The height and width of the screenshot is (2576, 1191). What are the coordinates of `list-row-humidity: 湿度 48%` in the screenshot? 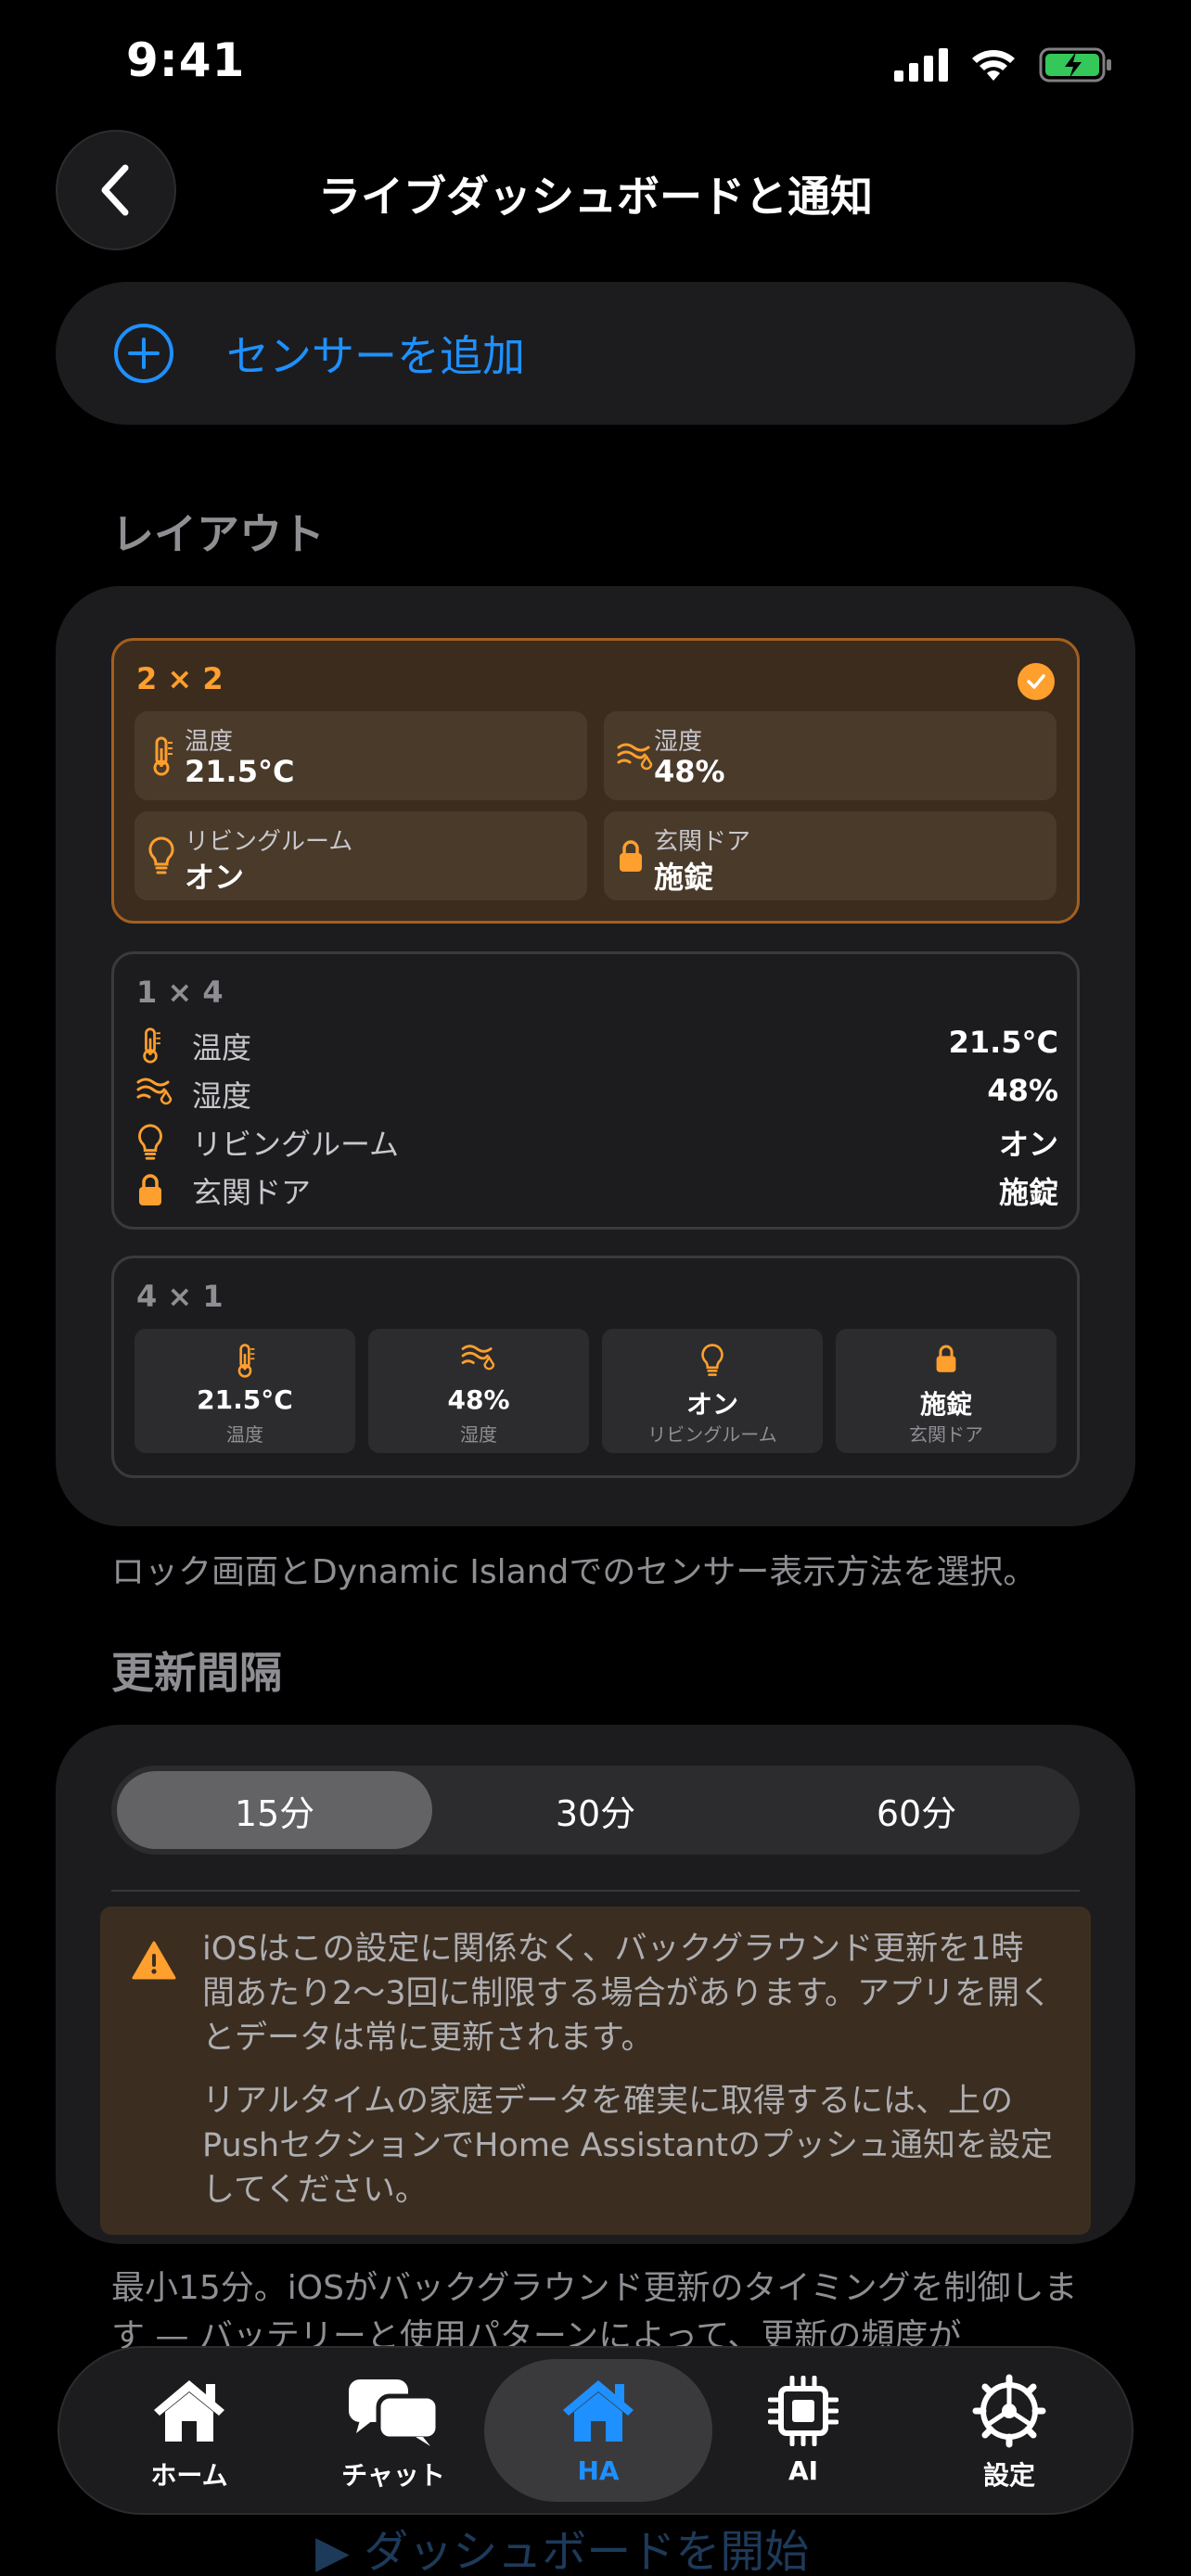 It's located at (597, 1092).